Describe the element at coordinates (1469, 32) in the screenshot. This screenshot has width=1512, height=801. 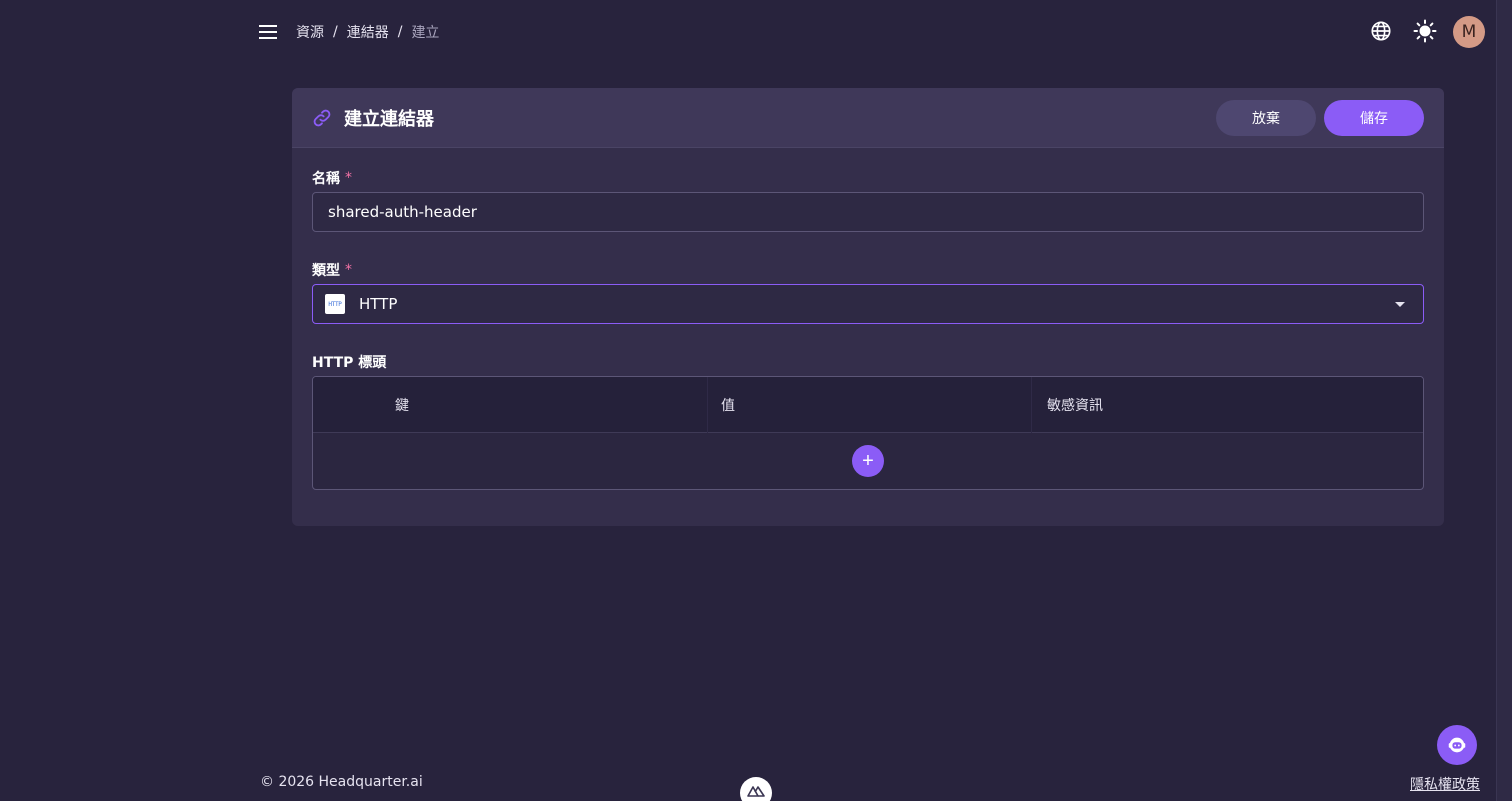
I see `avatar: M` at that location.